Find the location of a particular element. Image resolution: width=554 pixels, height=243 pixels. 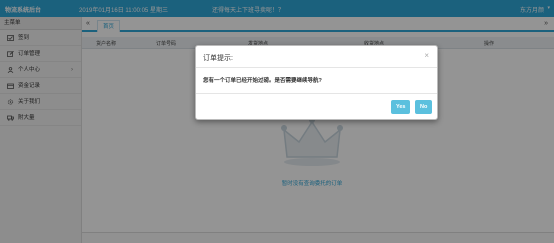

dialog-title: 订单提示: is located at coordinates (218, 58).